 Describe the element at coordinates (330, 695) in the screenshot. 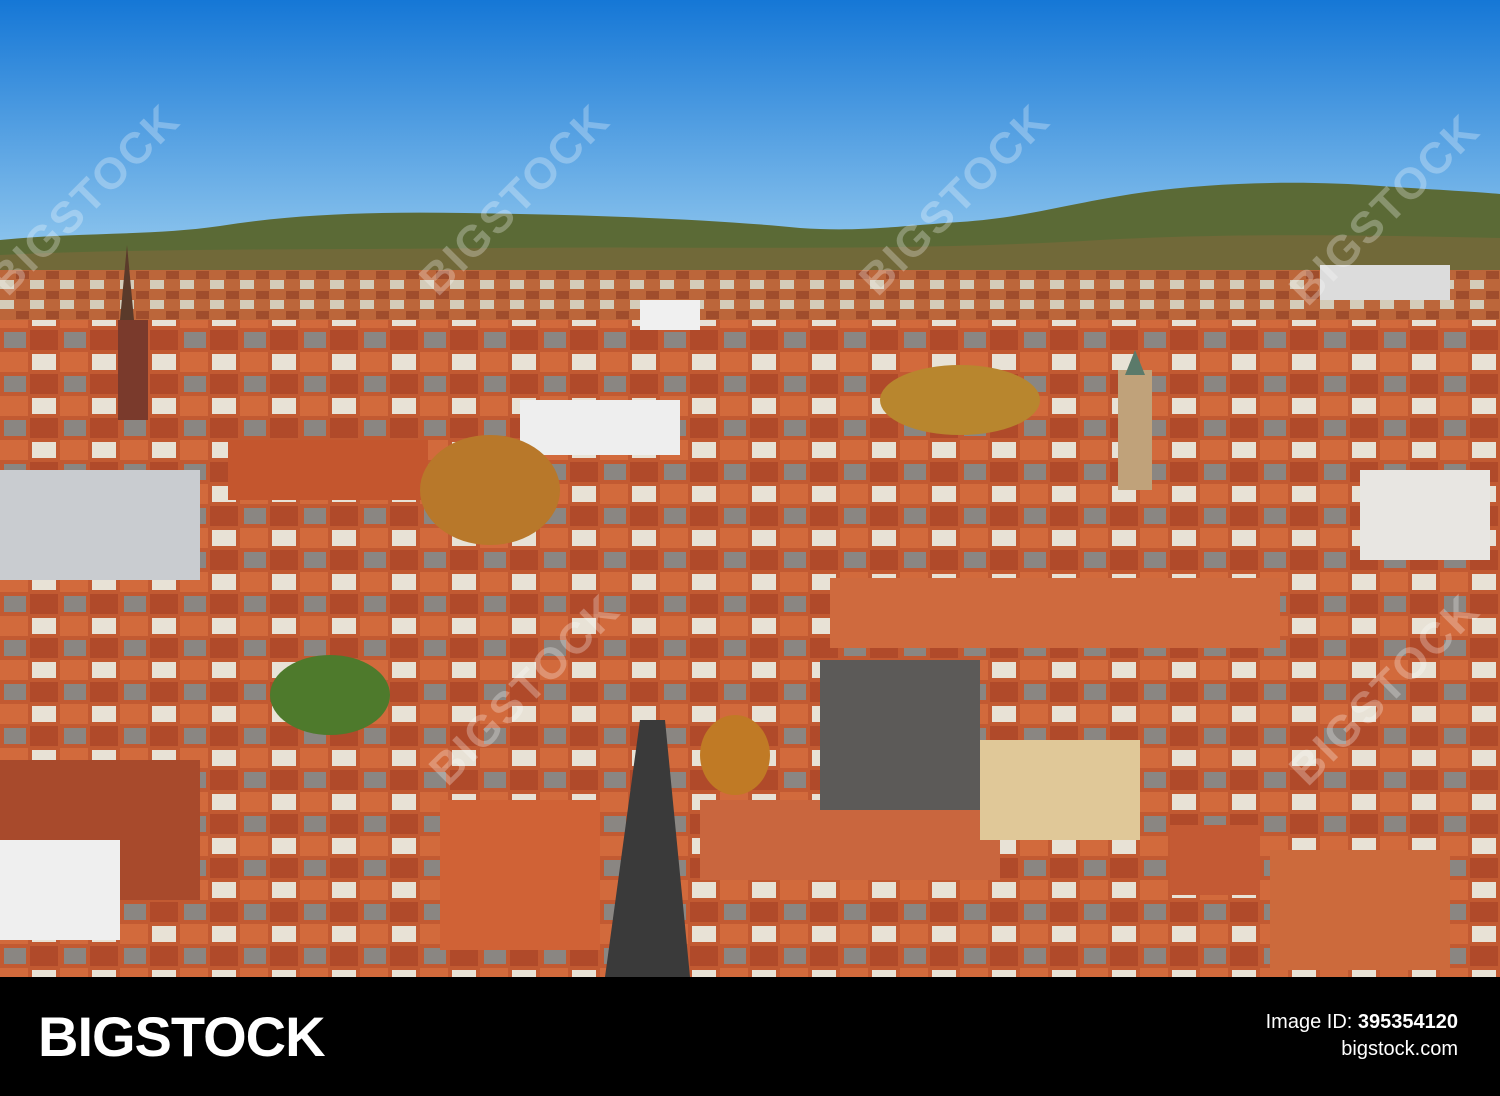

I see `green-tree` at that location.